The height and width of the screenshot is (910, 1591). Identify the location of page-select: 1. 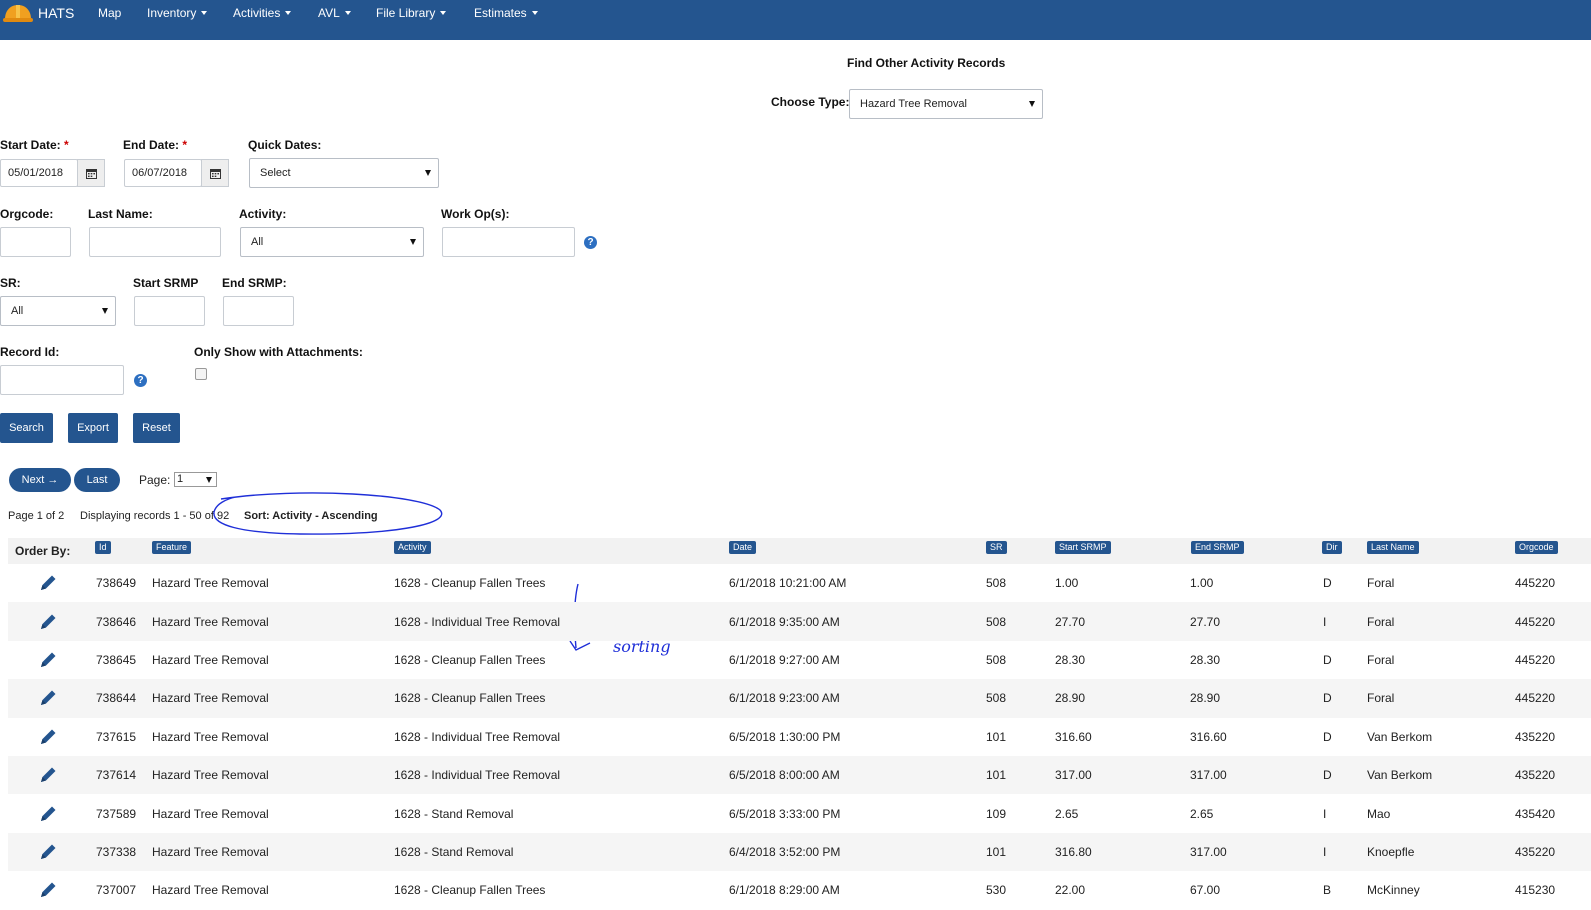
(195, 479).